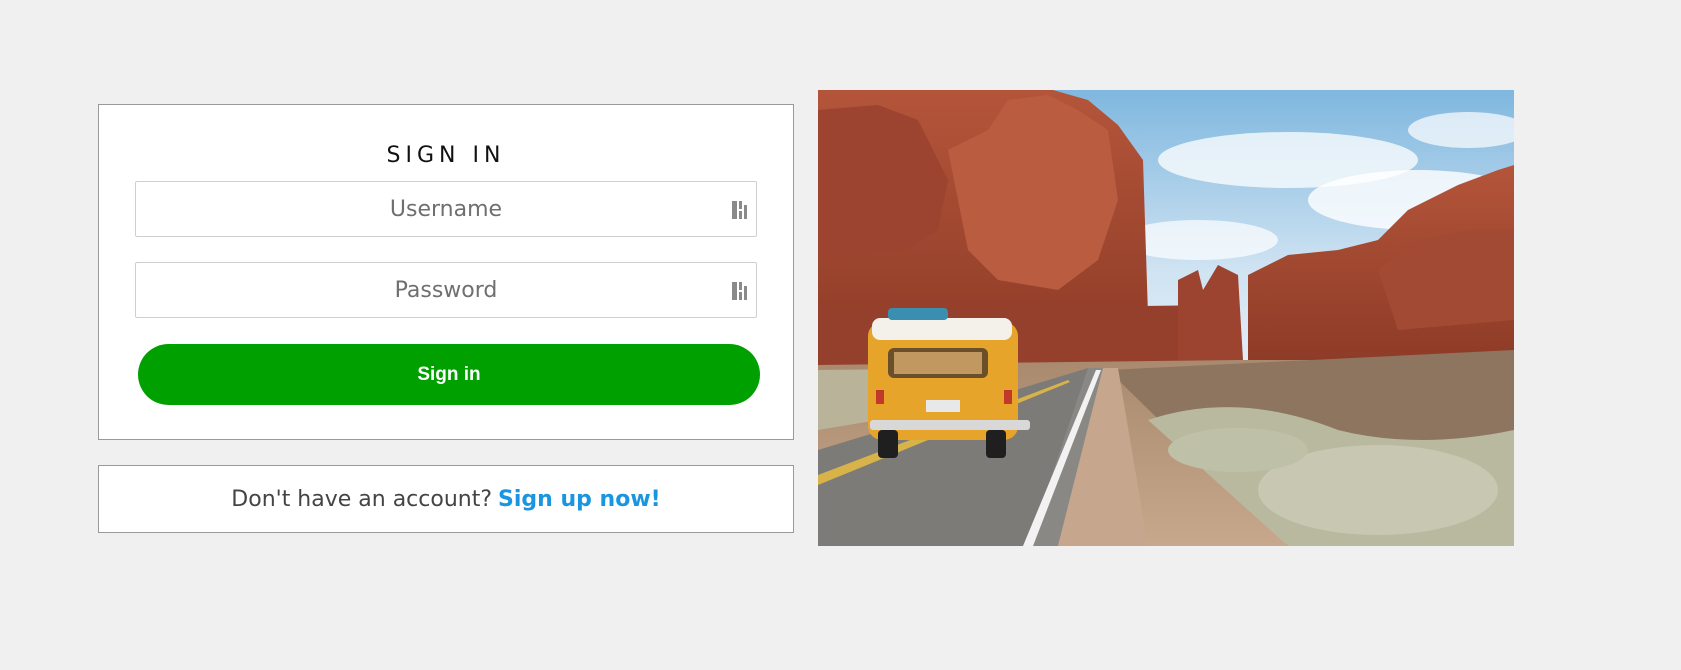 Image resolution: width=1681 pixels, height=670 pixels. Describe the element at coordinates (362, 499) in the screenshot. I see `signup-prompt: Don't have an account?` at that location.